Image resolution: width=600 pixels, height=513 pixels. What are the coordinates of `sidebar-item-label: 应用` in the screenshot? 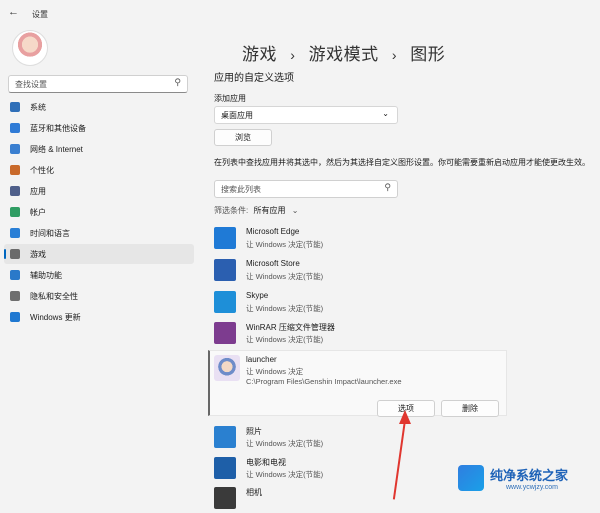 It's located at (38, 191).